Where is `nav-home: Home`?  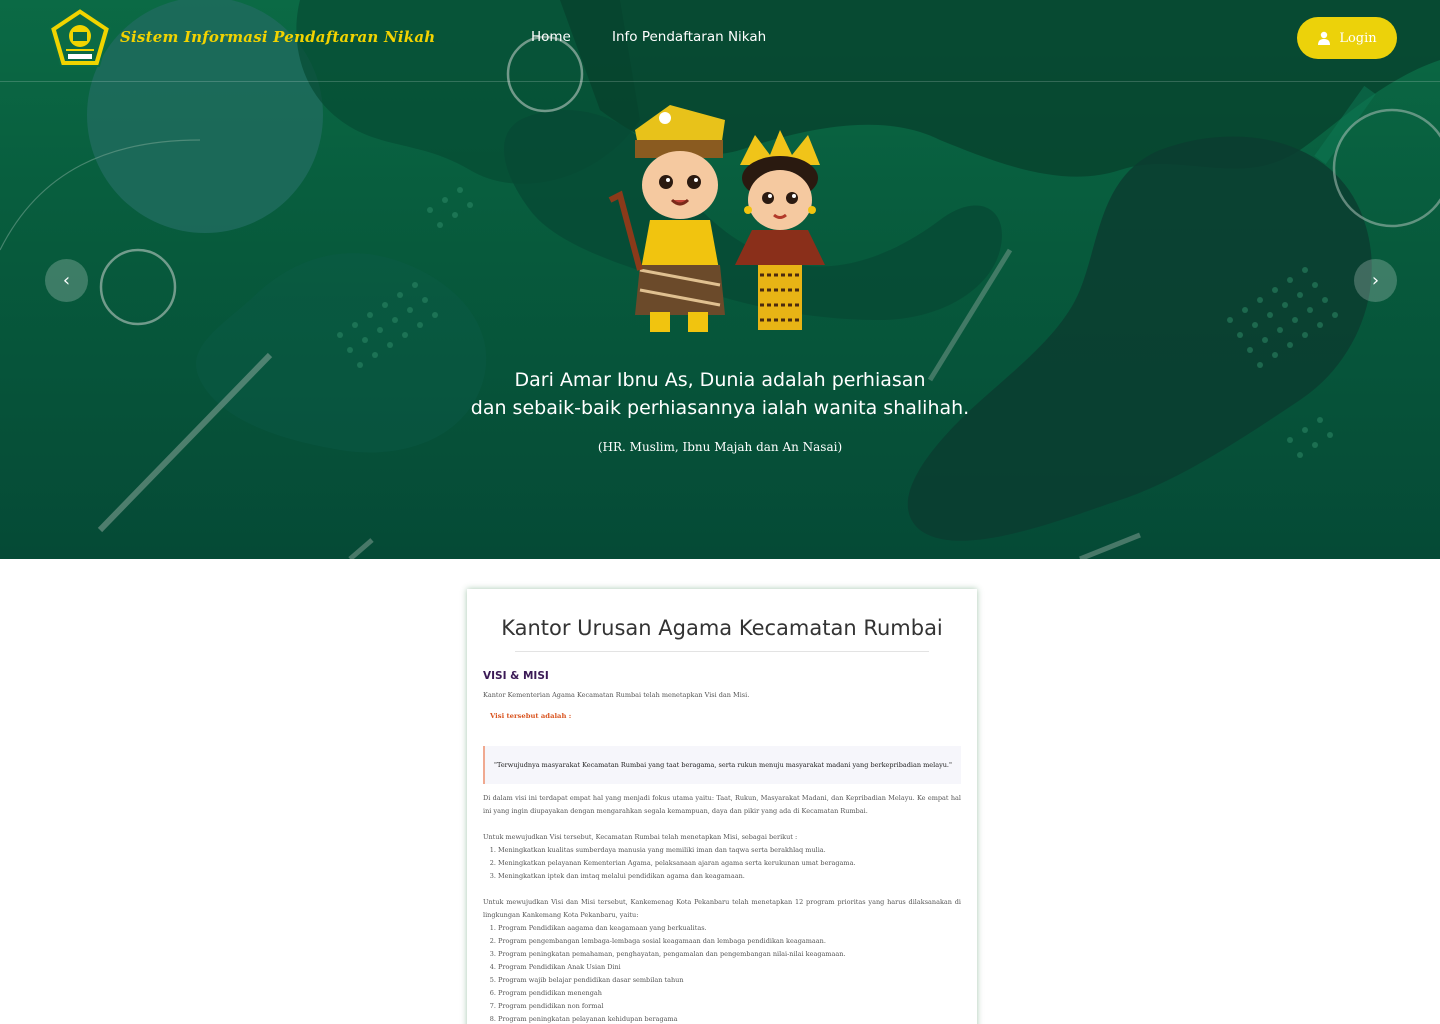 nav-home: Home is located at coordinates (551, 37).